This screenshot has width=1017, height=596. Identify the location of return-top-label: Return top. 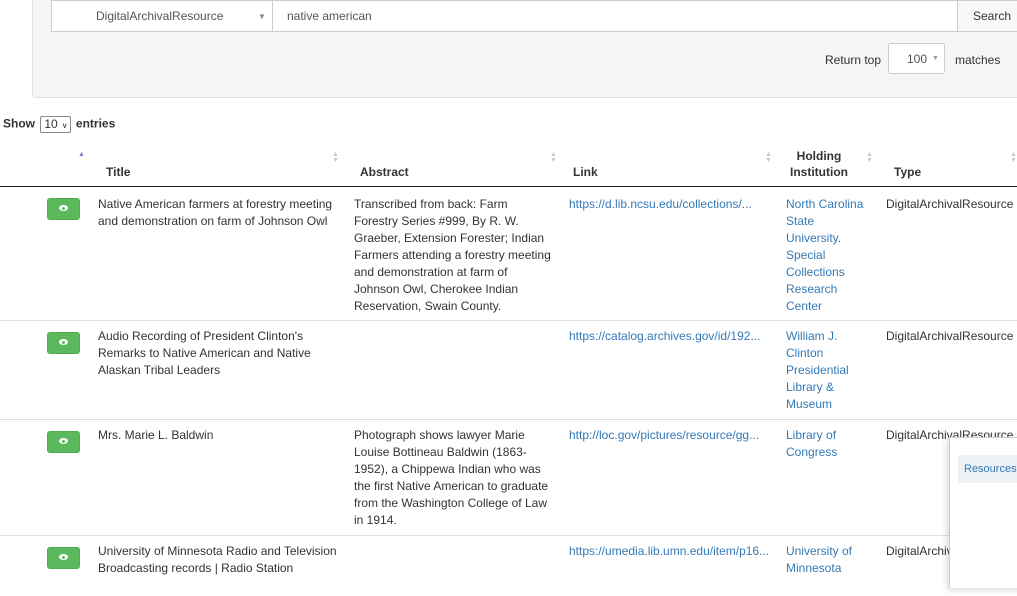
(853, 60).